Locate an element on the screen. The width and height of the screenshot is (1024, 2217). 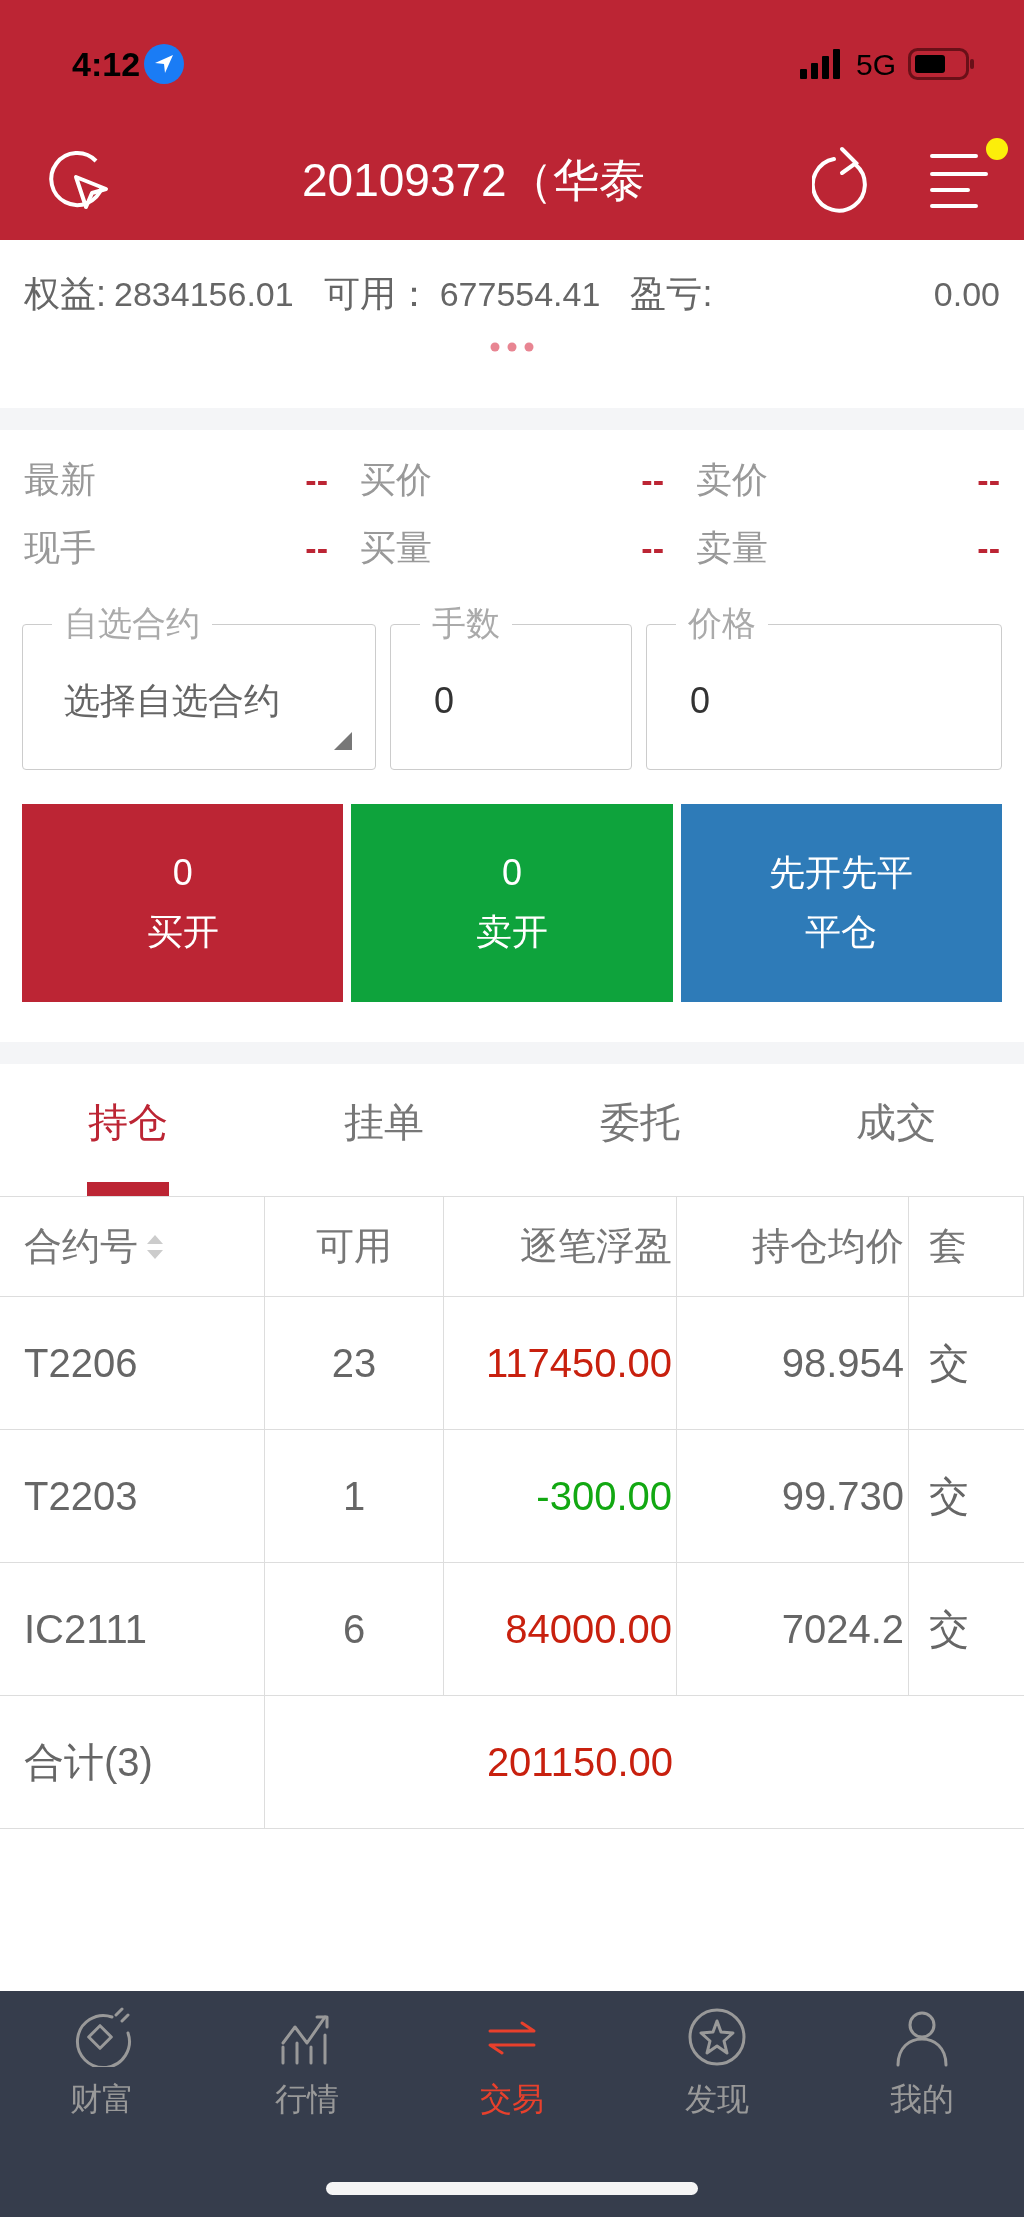
battery-icon is located at coordinates (941, 64).